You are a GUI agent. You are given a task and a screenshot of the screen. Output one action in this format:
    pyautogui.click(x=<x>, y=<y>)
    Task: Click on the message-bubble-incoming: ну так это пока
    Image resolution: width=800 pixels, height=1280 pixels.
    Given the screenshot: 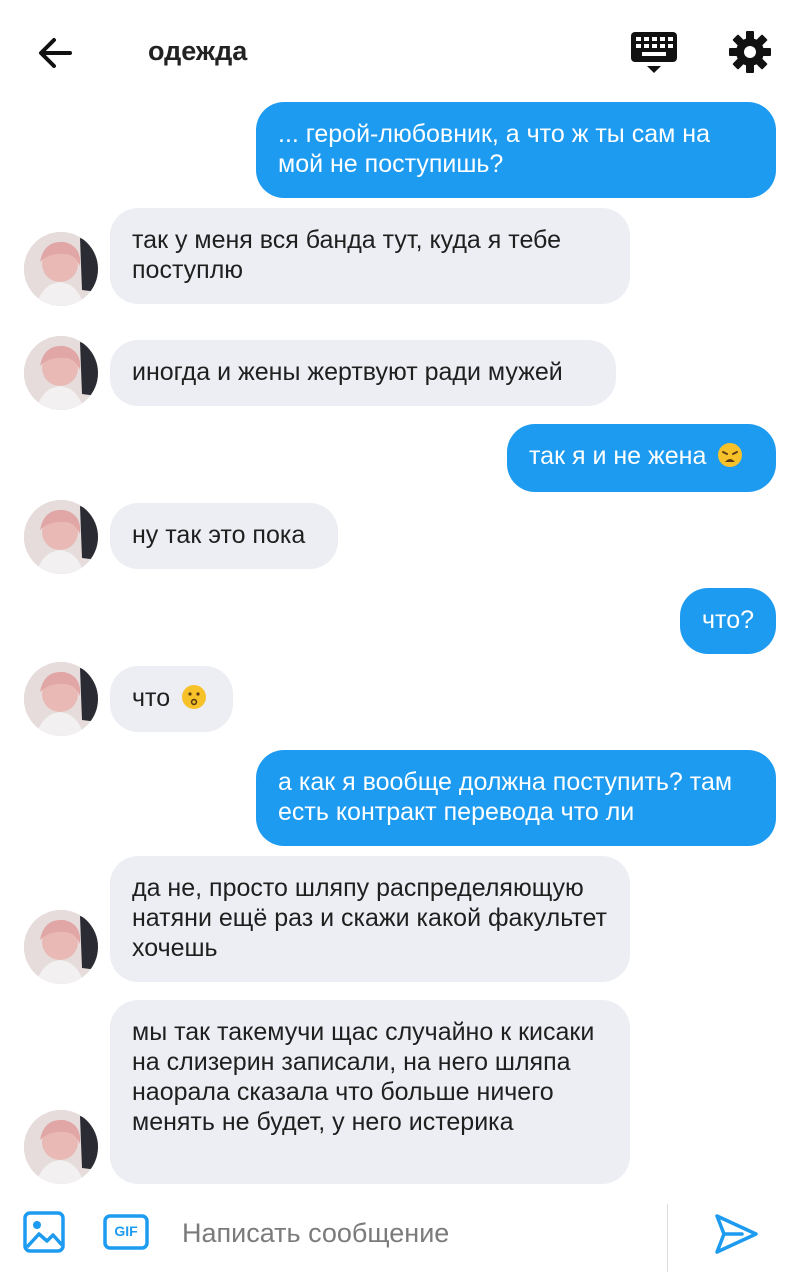 What is the action you would take?
    pyautogui.click(x=224, y=536)
    